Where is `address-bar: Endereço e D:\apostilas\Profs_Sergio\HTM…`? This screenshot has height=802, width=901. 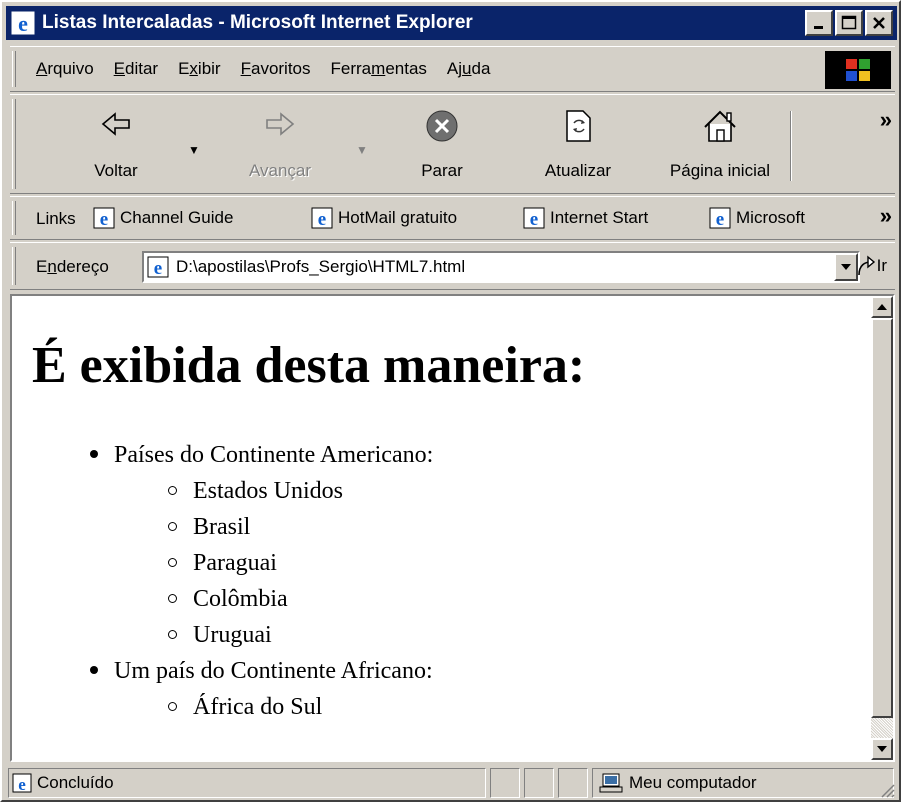
address-bar: Endereço e D:\apostilas\Profs_Sergio\HTM… is located at coordinates (452, 266).